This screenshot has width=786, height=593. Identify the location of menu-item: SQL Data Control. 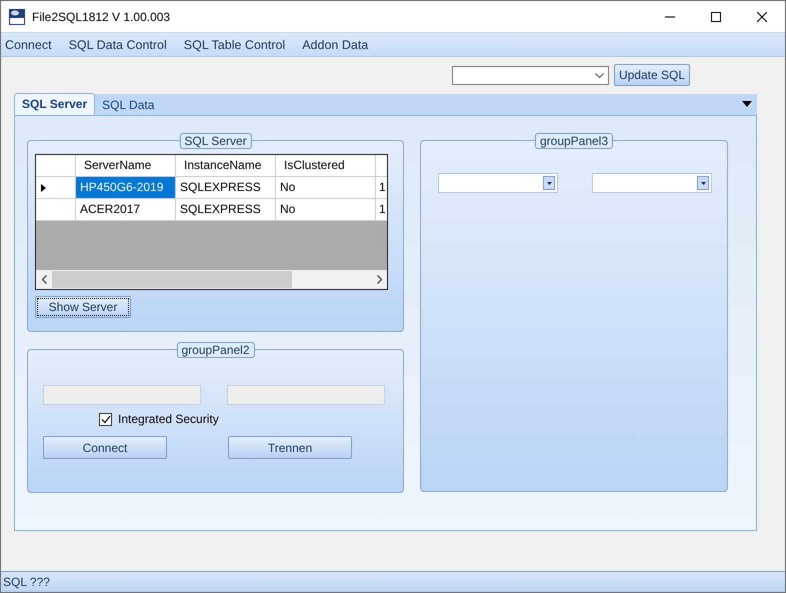
(117, 45).